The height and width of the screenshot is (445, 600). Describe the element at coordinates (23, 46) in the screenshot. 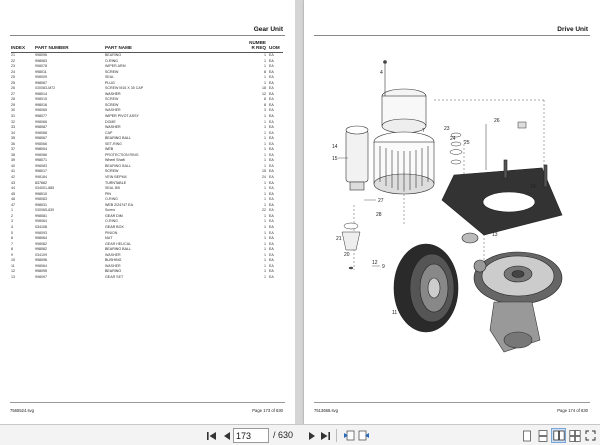

I see `column-header-index: INDEX` at that location.